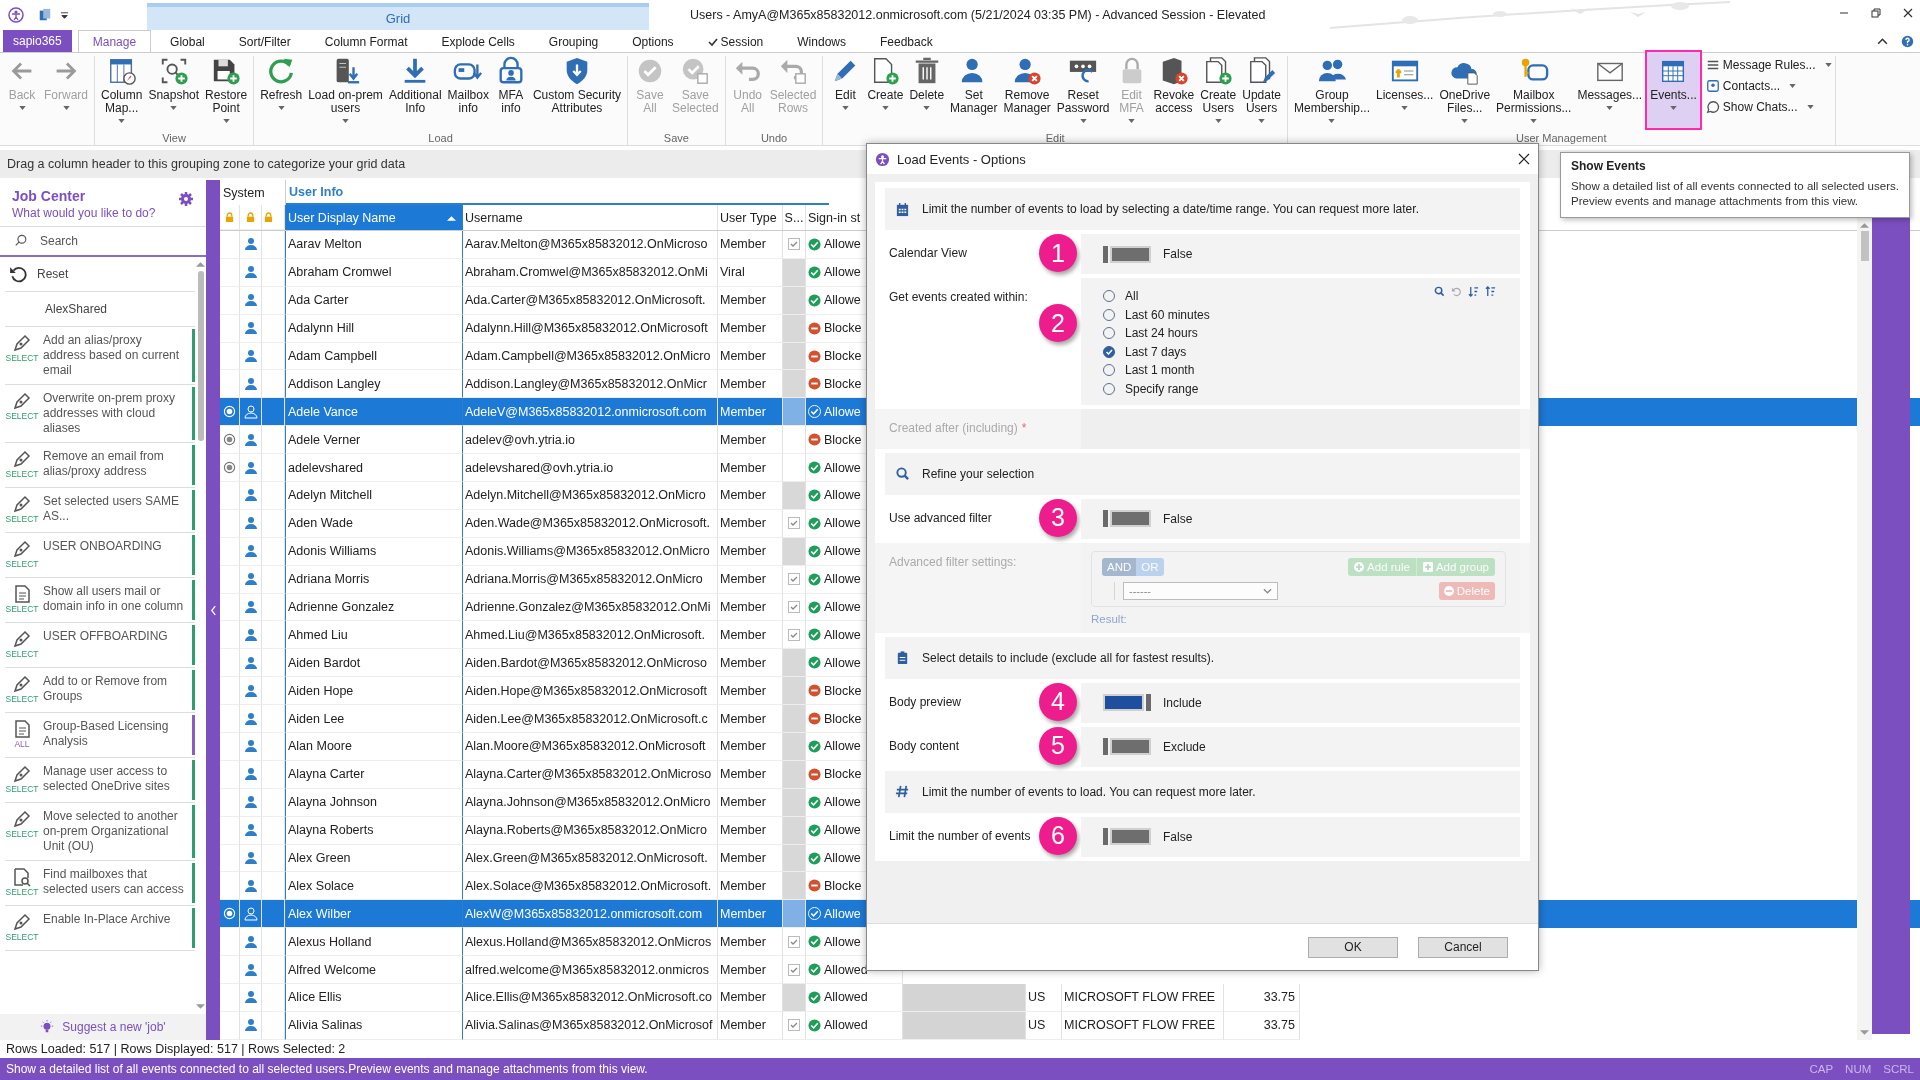 Image resolution: width=1920 pixels, height=1080 pixels. Describe the element at coordinates (103, 546) in the screenshot. I see `job-label: USER ONBOARDING` at that location.